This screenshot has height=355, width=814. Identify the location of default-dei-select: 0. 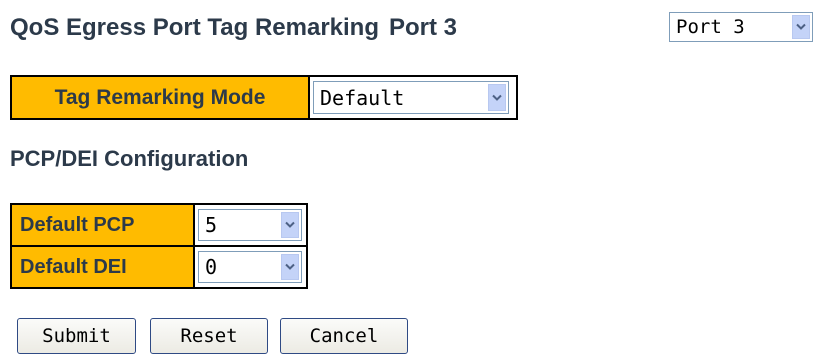
(250, 267).